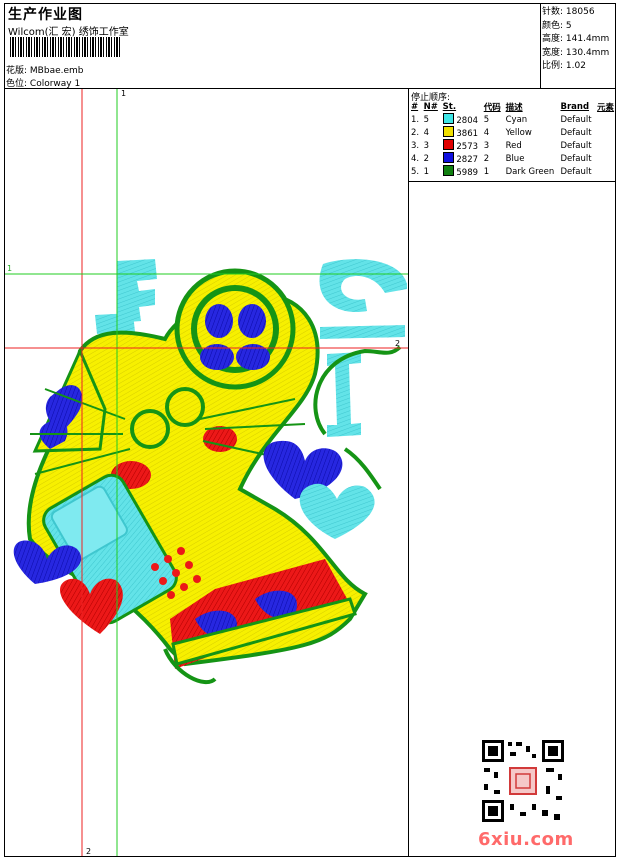 The width and height of the screenshot is (620, 860). I want to click on col-element: 元素, so click(606, 108).